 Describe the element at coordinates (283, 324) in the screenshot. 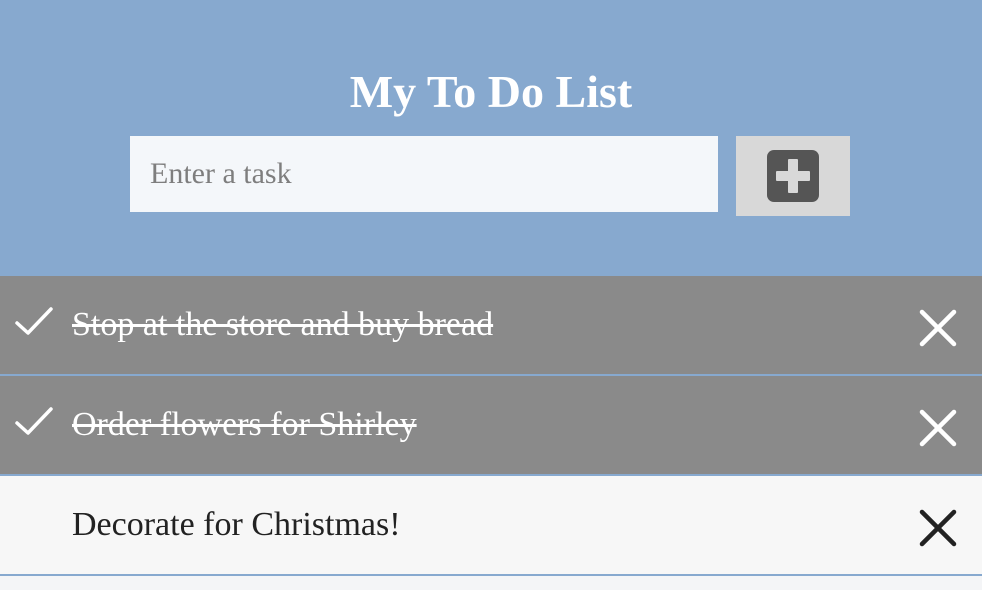

I see `task-label: Stop at the store and buy bread` at that location.